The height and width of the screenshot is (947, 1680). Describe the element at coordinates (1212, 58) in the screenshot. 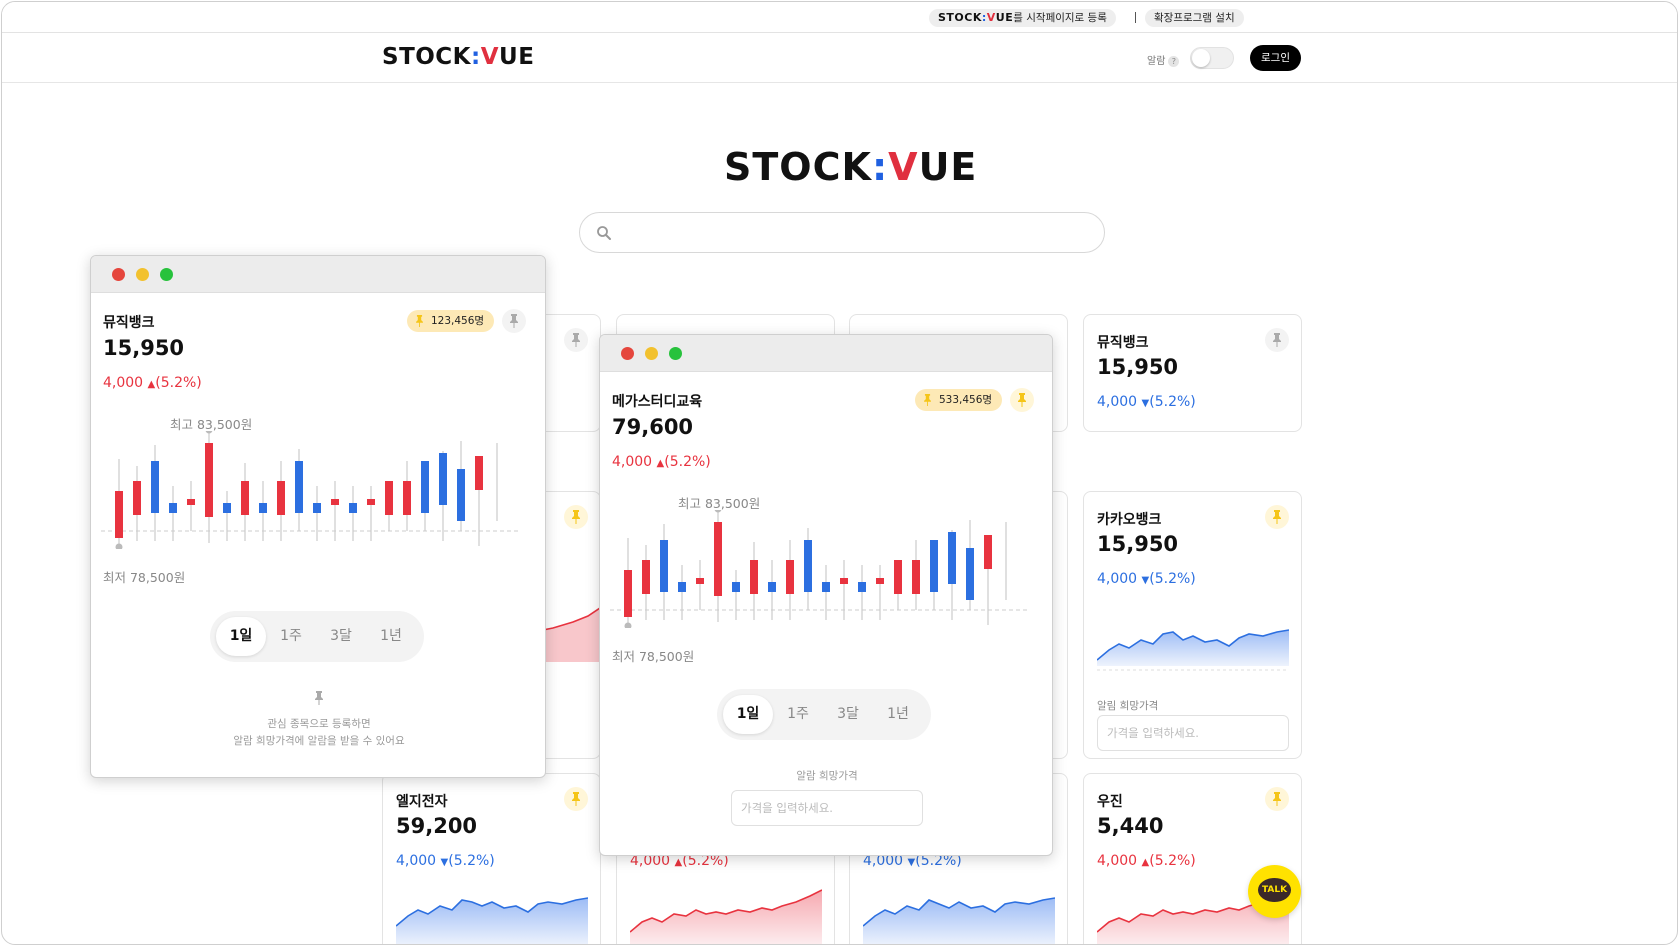

I see `alarm-toggle` at that location.